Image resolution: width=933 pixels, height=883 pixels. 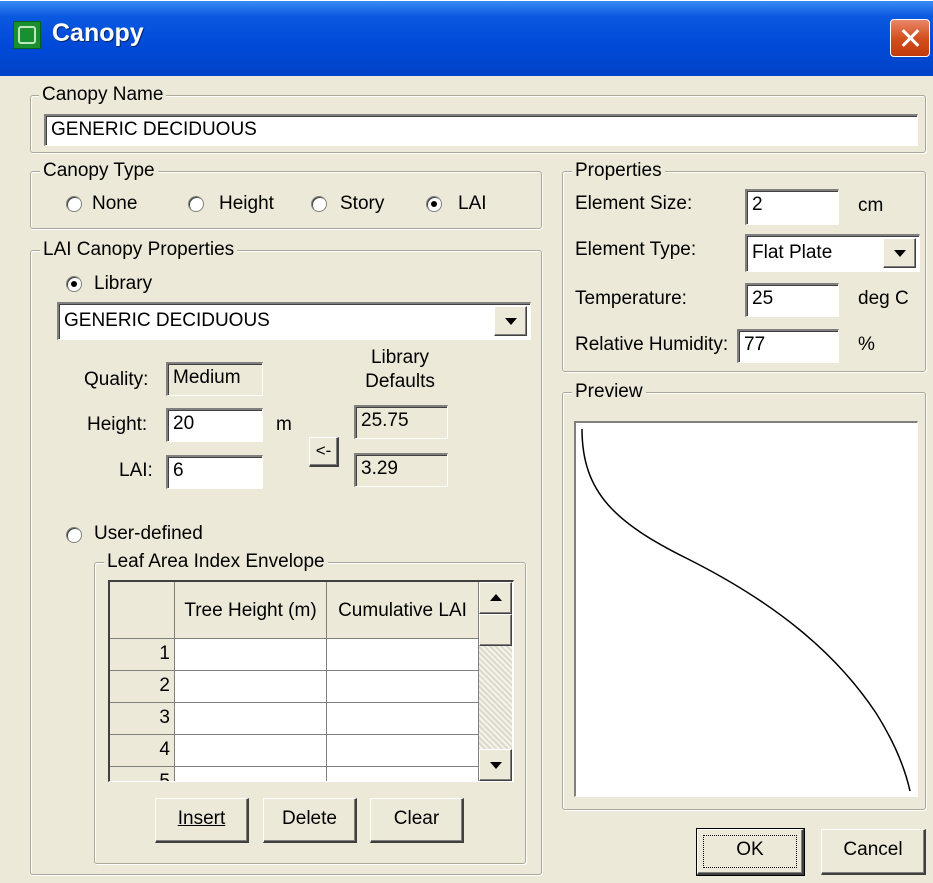 I want to click on scroll-thumb, so click(x=495, y=630).